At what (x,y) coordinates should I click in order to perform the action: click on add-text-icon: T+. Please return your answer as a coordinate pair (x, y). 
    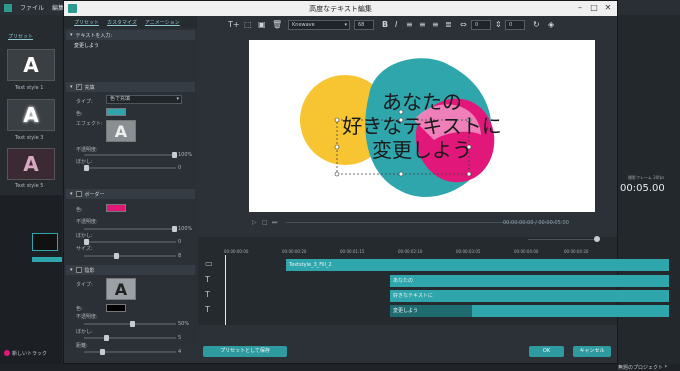
    Looking at the image, I should click on (234, 24).